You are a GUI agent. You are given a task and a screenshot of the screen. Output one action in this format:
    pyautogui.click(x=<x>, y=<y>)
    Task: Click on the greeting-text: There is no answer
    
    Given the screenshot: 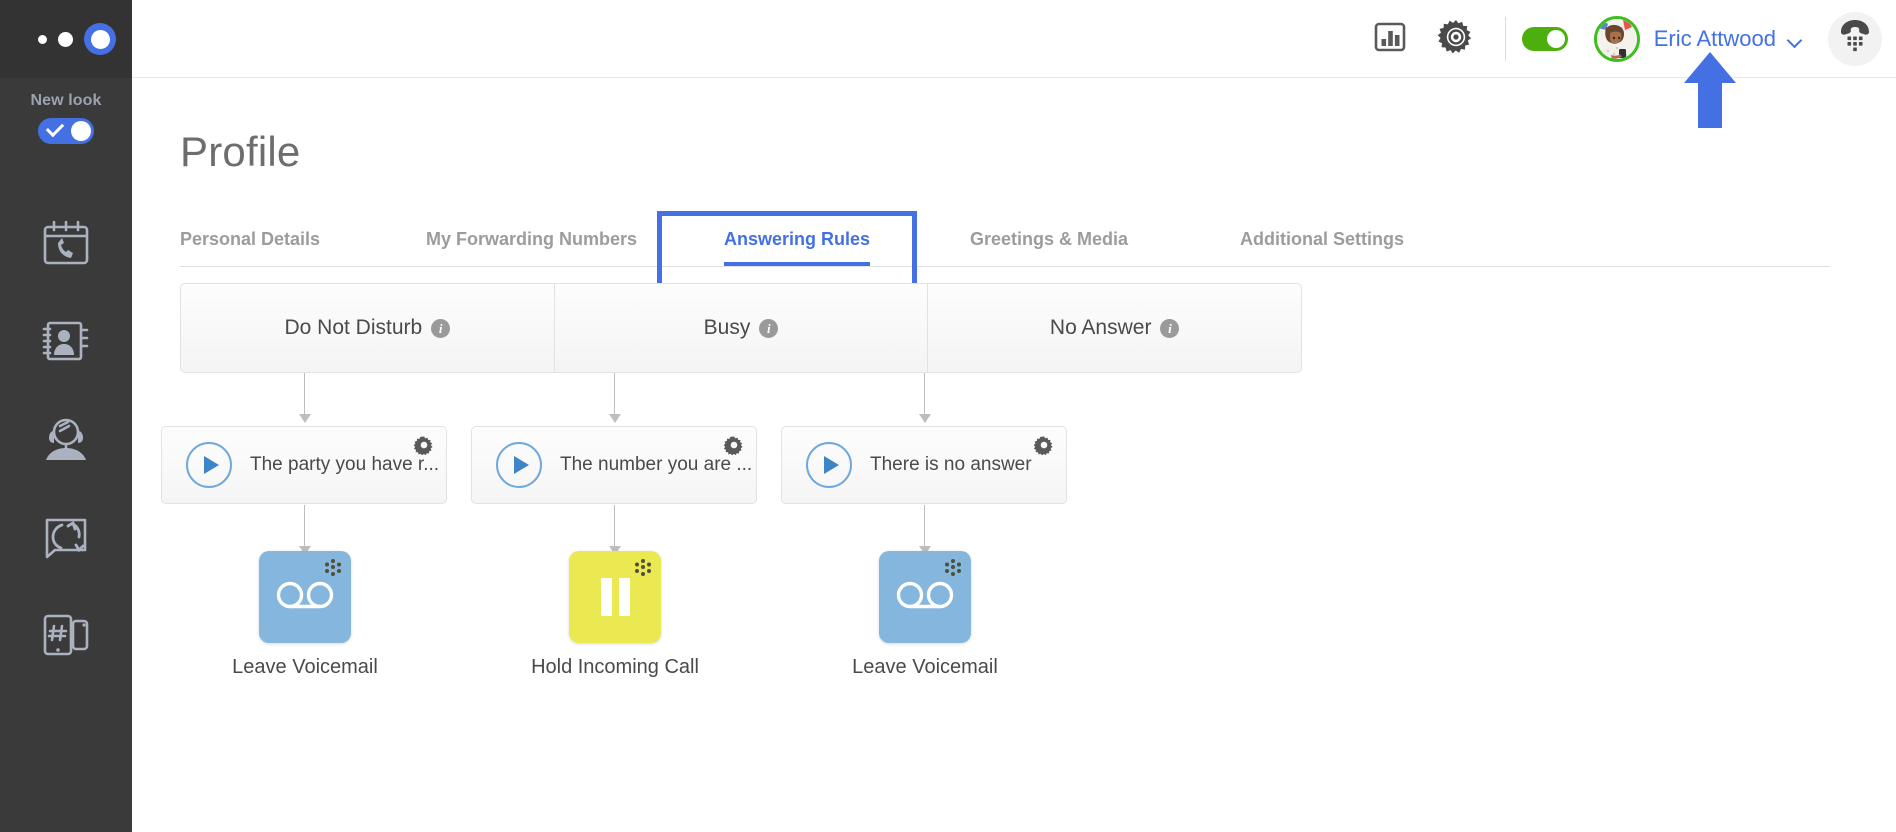 What is the action you would take?
    pyautogui.click(x=951, y=464)
    